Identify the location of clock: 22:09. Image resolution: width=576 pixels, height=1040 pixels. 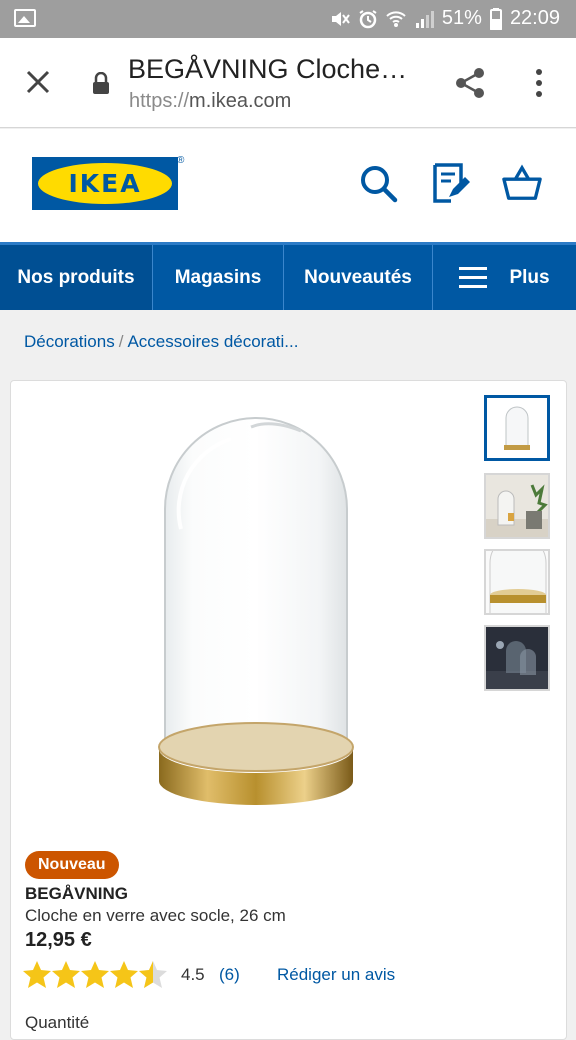
(534, 18).